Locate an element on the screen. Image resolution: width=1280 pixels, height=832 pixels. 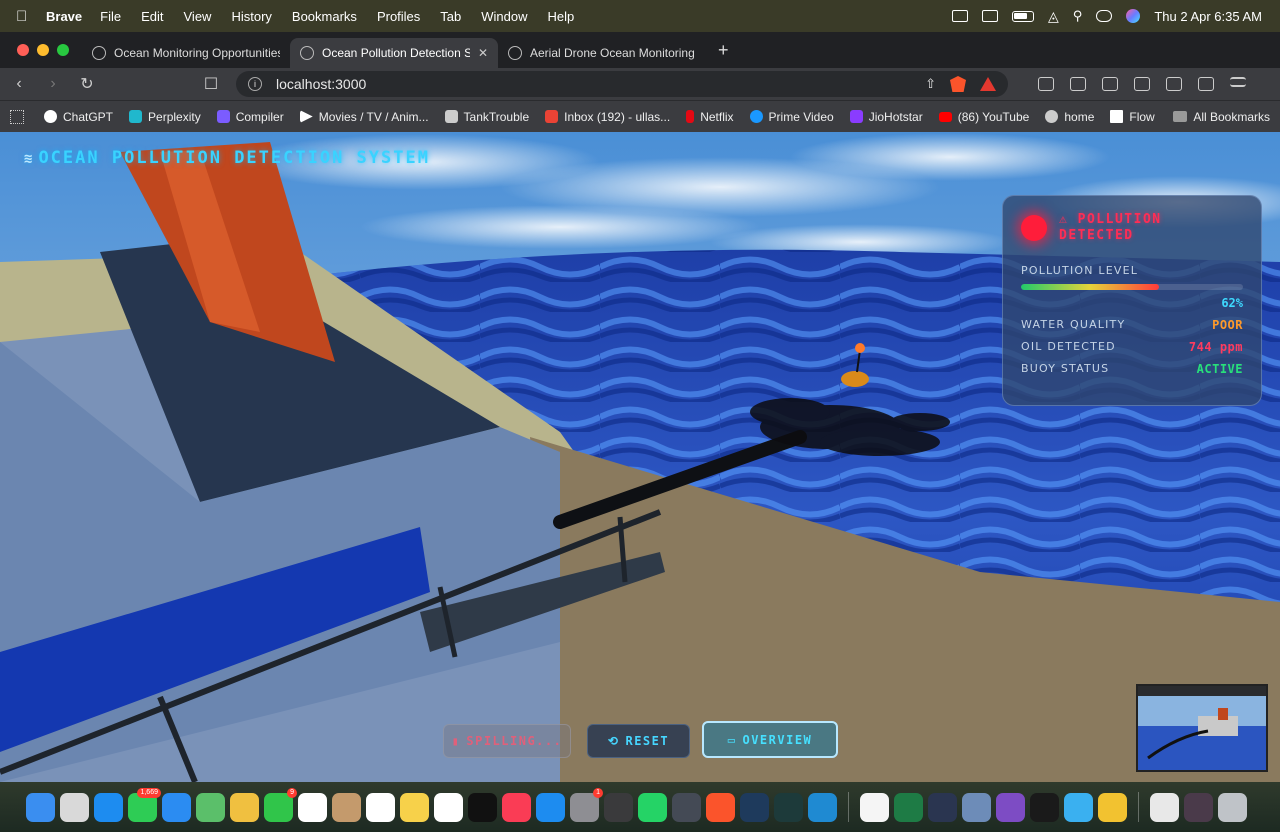
menu-bookmarks: Bookmarks is located at coordinates (324, 16).